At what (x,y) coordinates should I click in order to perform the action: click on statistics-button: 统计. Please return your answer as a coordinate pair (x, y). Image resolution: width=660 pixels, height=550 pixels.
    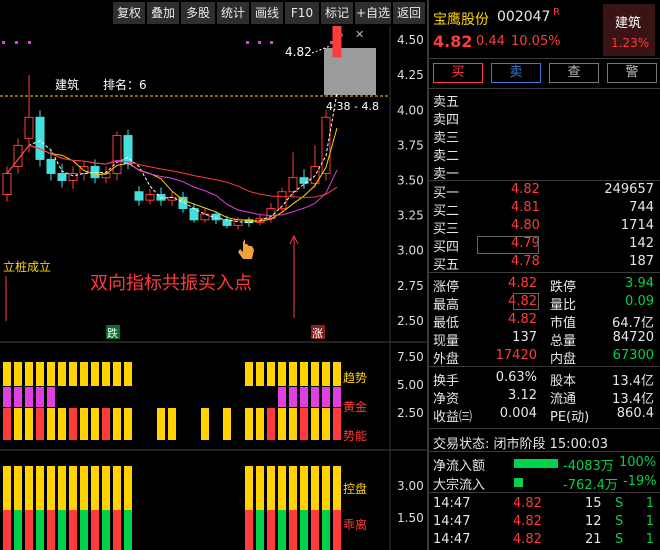
    Looking at the image, I should click on (233, 13).